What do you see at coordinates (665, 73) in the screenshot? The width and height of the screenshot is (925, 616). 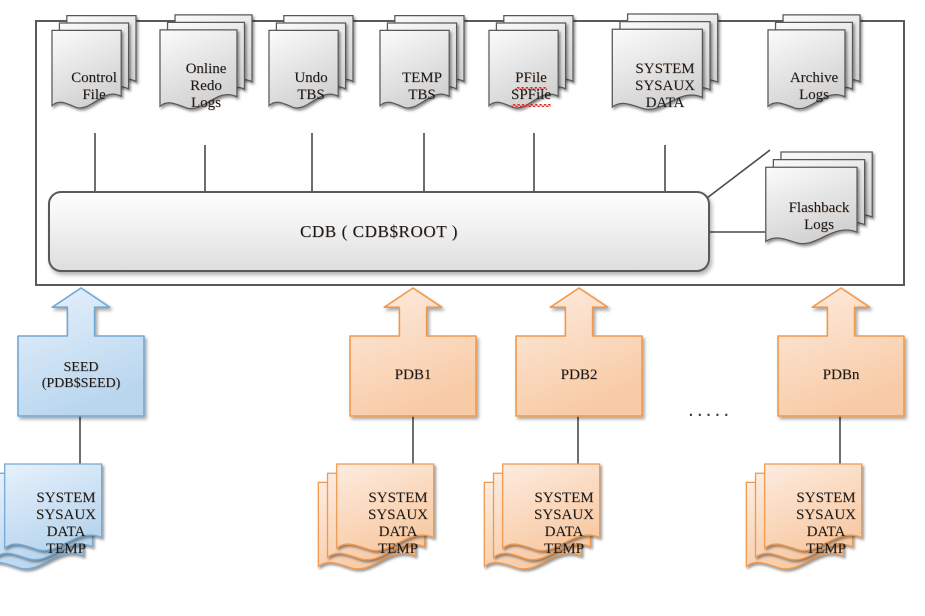 I see `doc-system-sysaux-data: SYSTEM SYSAUX DATA` at bounding box center [665, 73].